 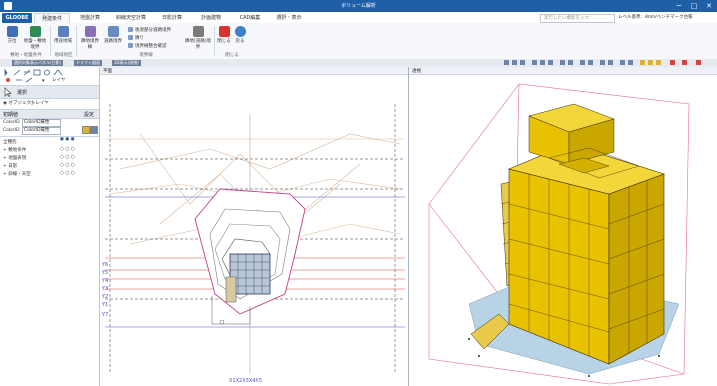 I want to click on props-title: 初期値, so click(x=11, y=115).